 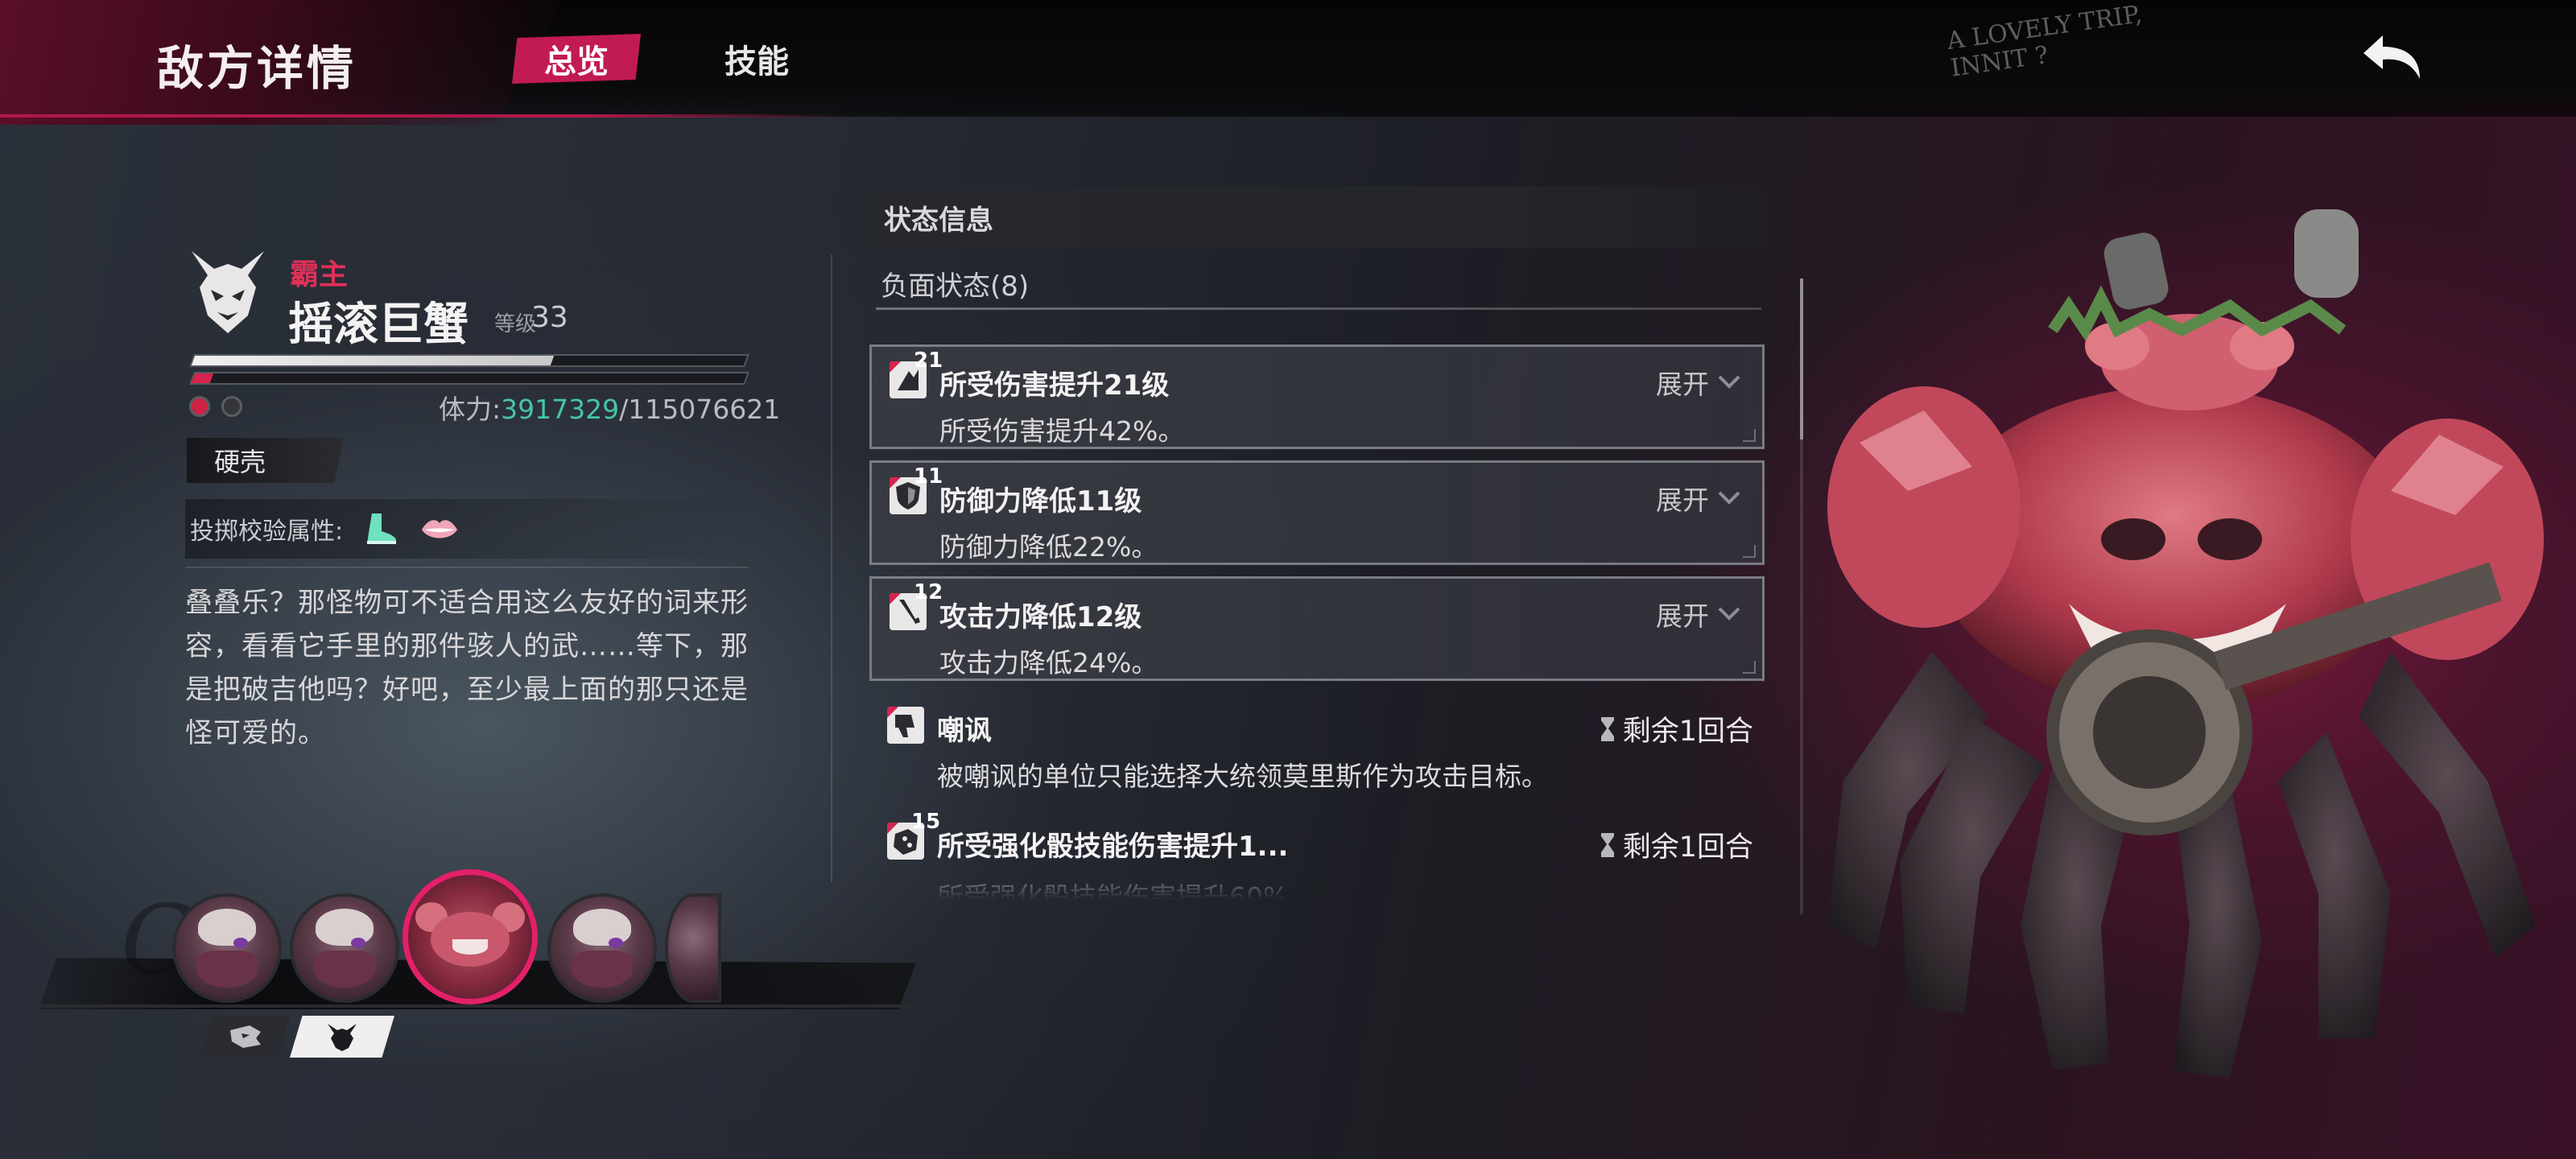 I want to click on hp-bar-fill, so click(x=202, y=378).